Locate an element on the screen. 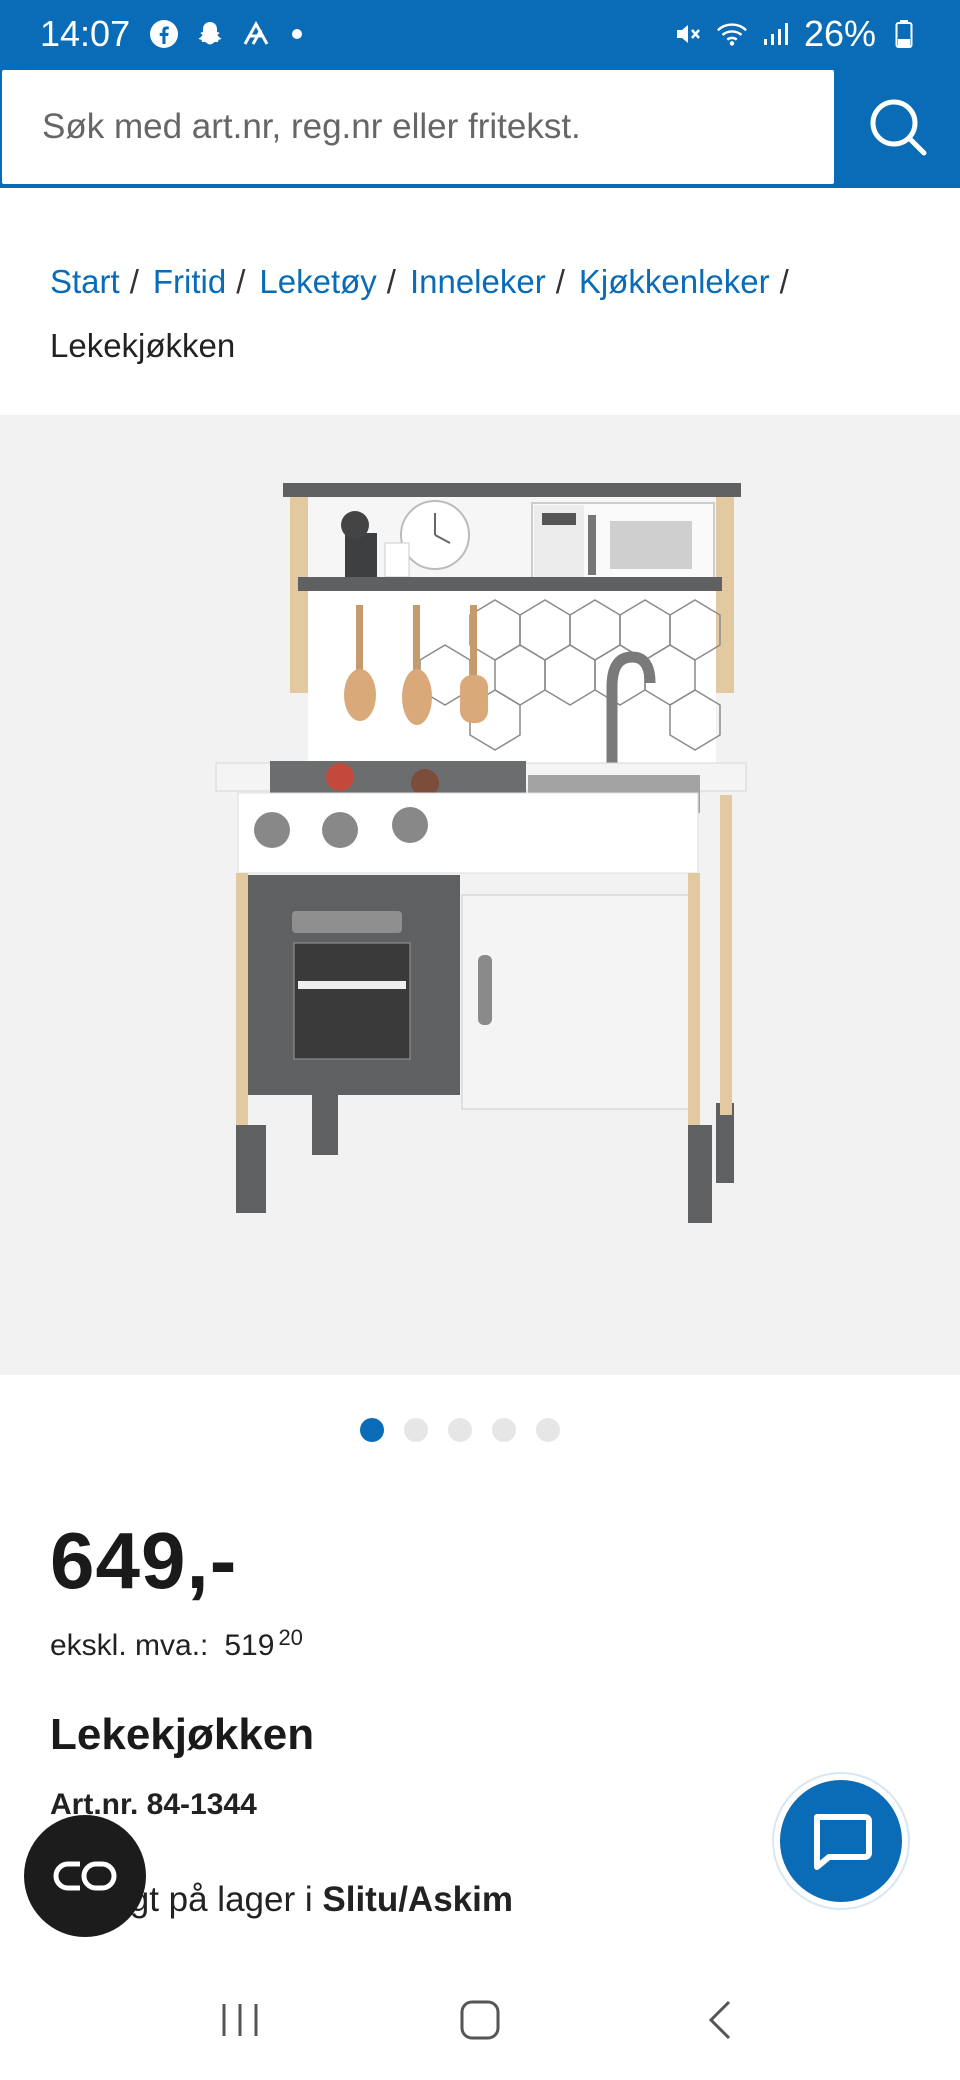 This screenshot has width=960, height=2080. ex-vat-decimals: 20 is located at coordinates (290, 1637).